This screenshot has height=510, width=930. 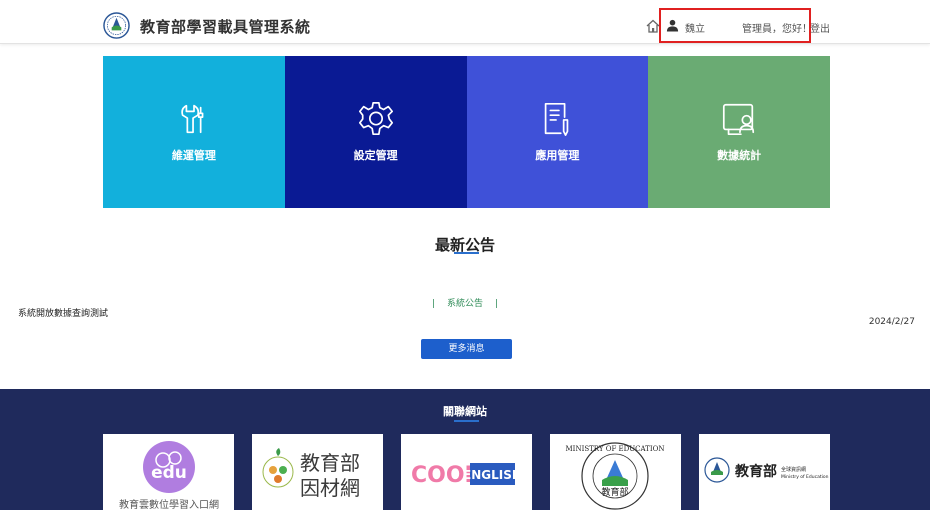 I want to click on news-item-title: 系統開放數據查詢測試, so click(x=63, y=312).